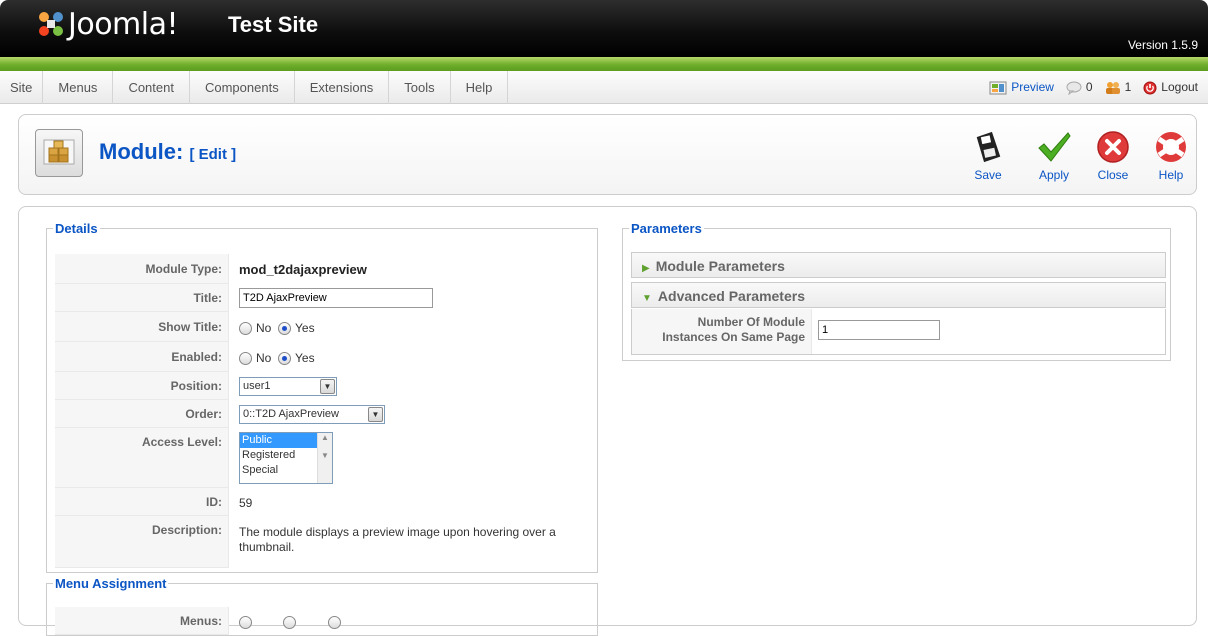  What do you see at coordinates (1054, 175) in the screenshot?
I see `apply-label: Apply` at bounding box center [1054, 175].